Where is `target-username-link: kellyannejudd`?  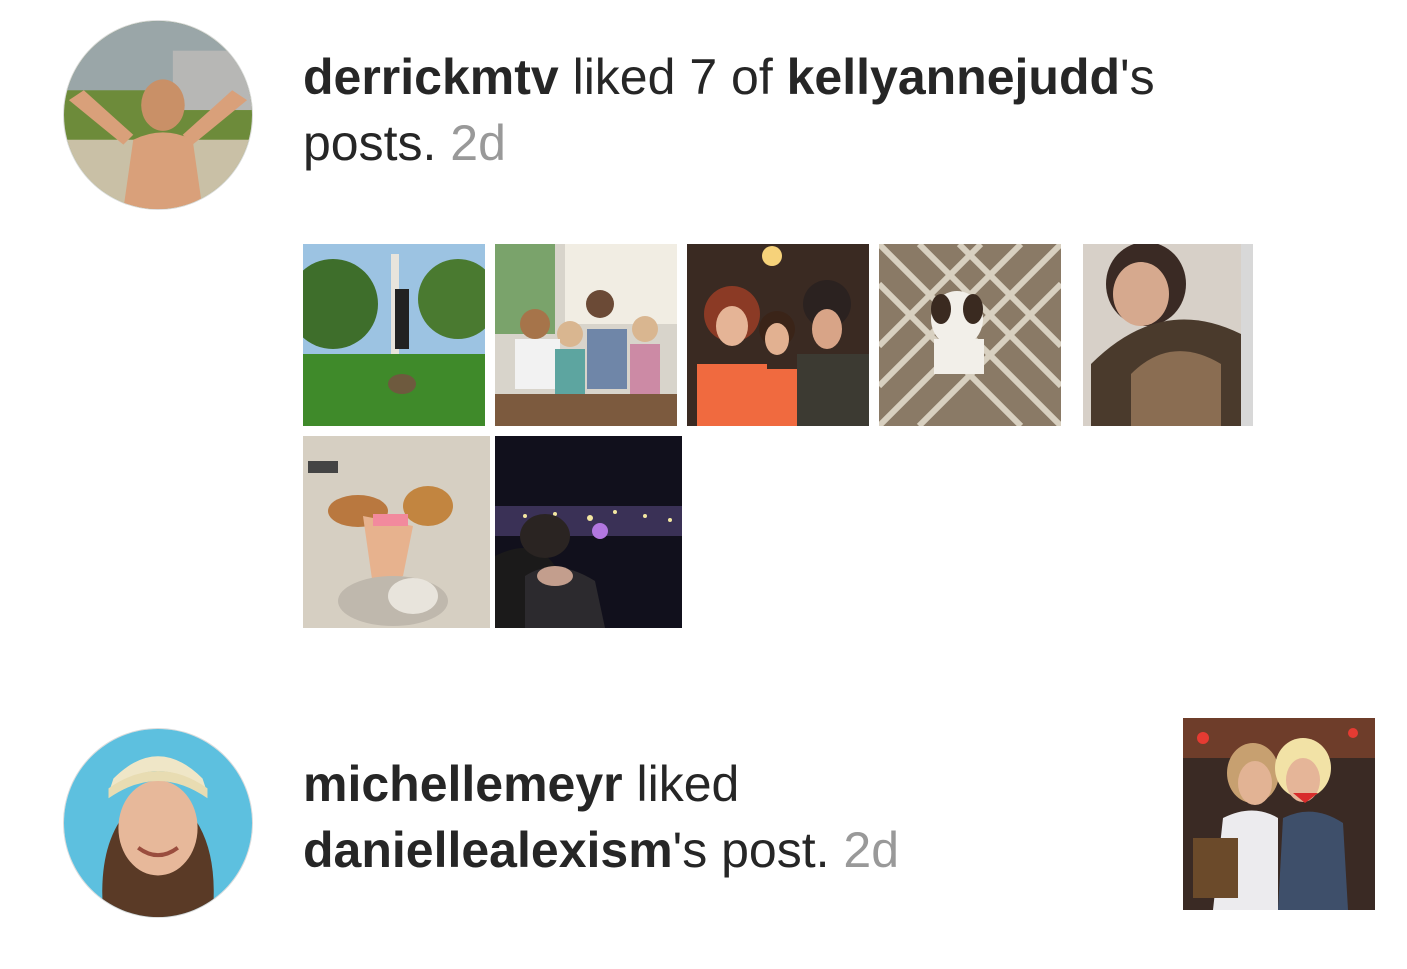
target-username-link: kellyannejudd is located at coordinates (953, 77).